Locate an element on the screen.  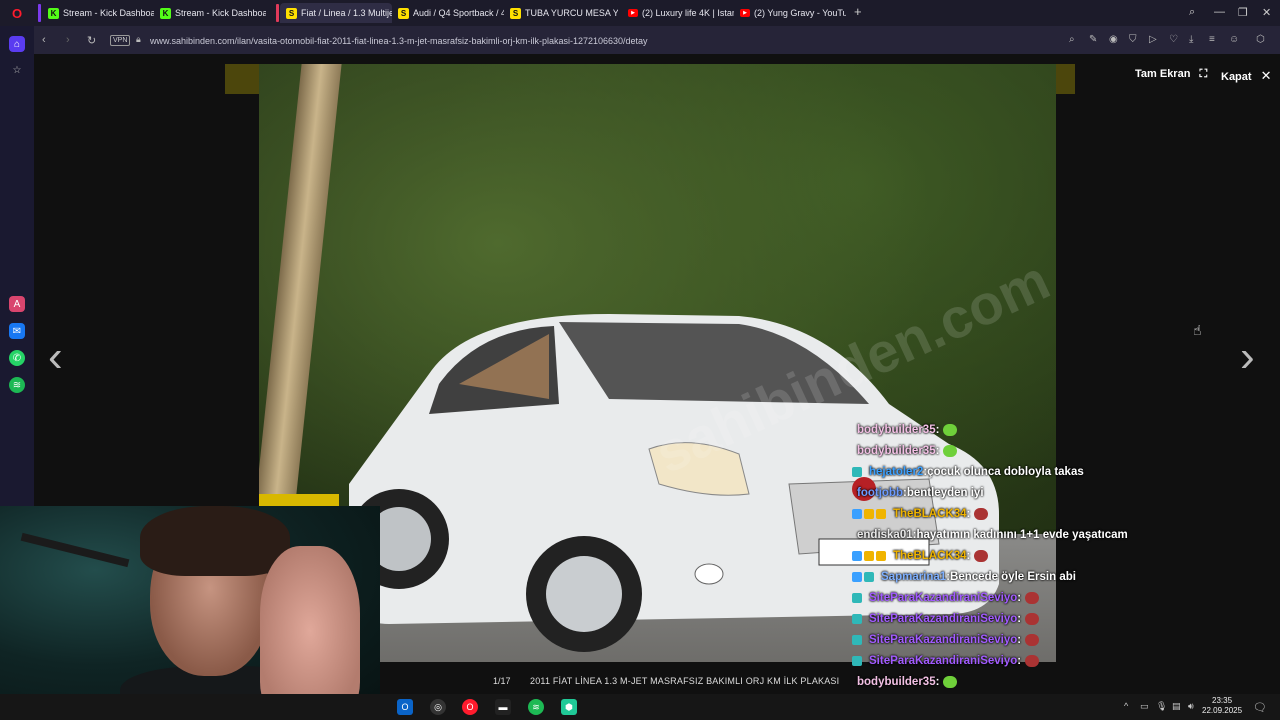
zoom-icon: ⌕ is located at coordinates (1072, 39).